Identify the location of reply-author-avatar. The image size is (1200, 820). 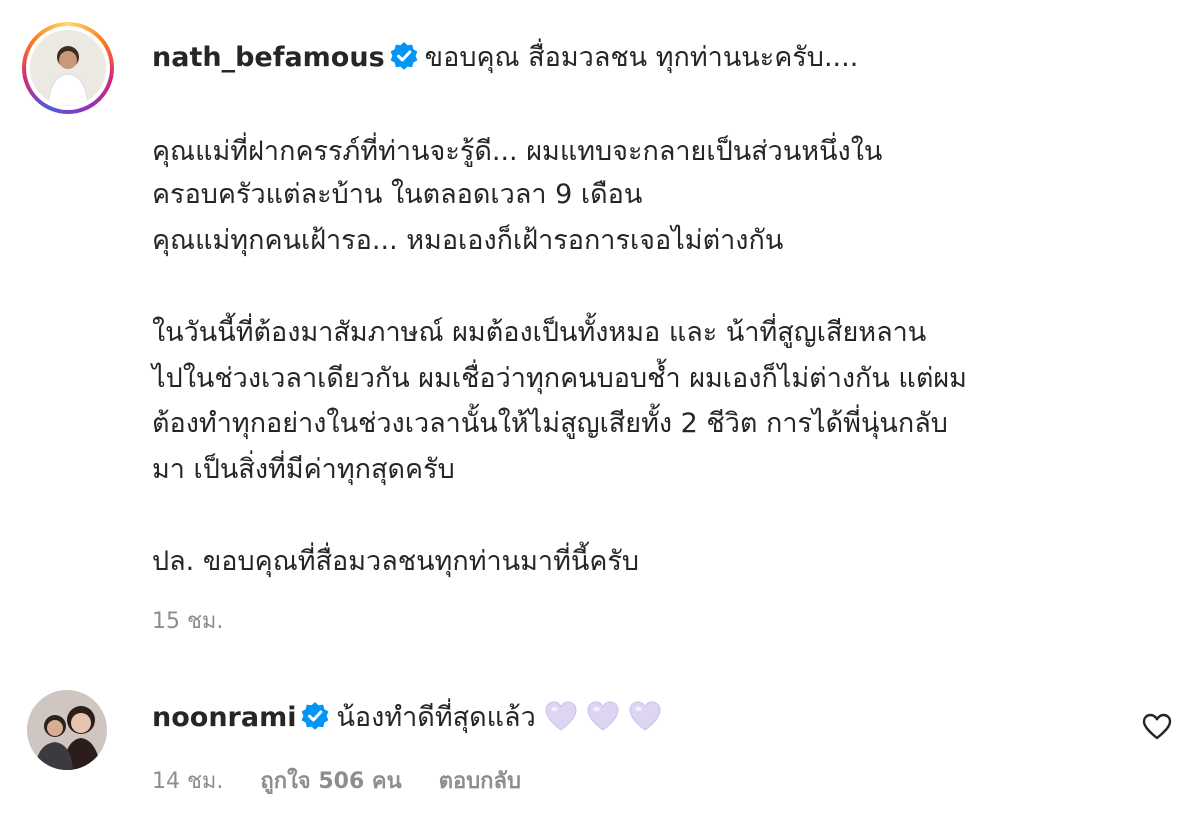
(67, 730).